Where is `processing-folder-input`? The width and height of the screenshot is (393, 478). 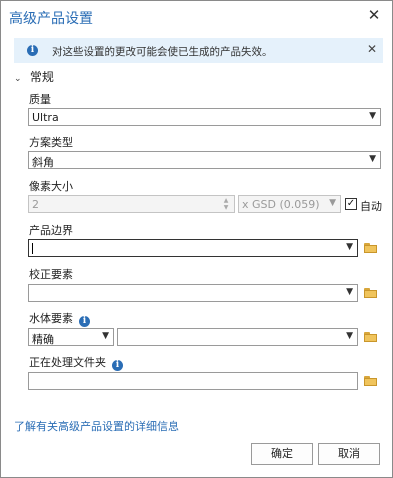 processing-folder-input is located at coordinates (193, 381).